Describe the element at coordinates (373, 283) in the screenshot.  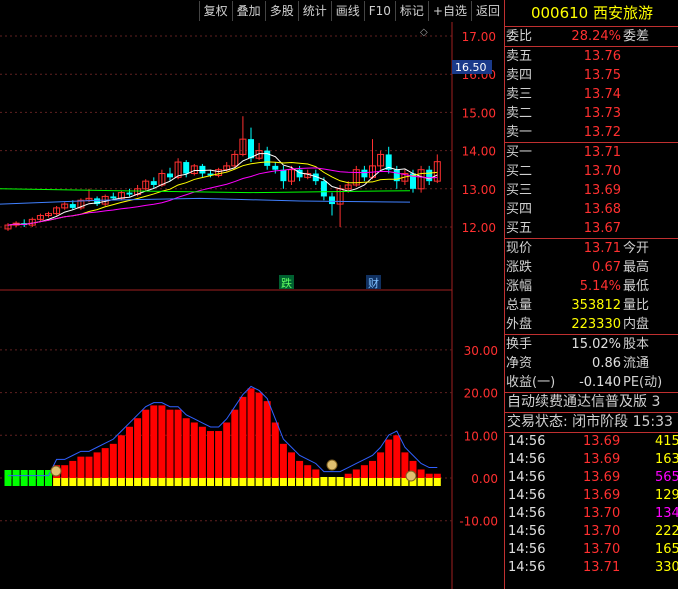
I see `marker-cai: 财` at that location.